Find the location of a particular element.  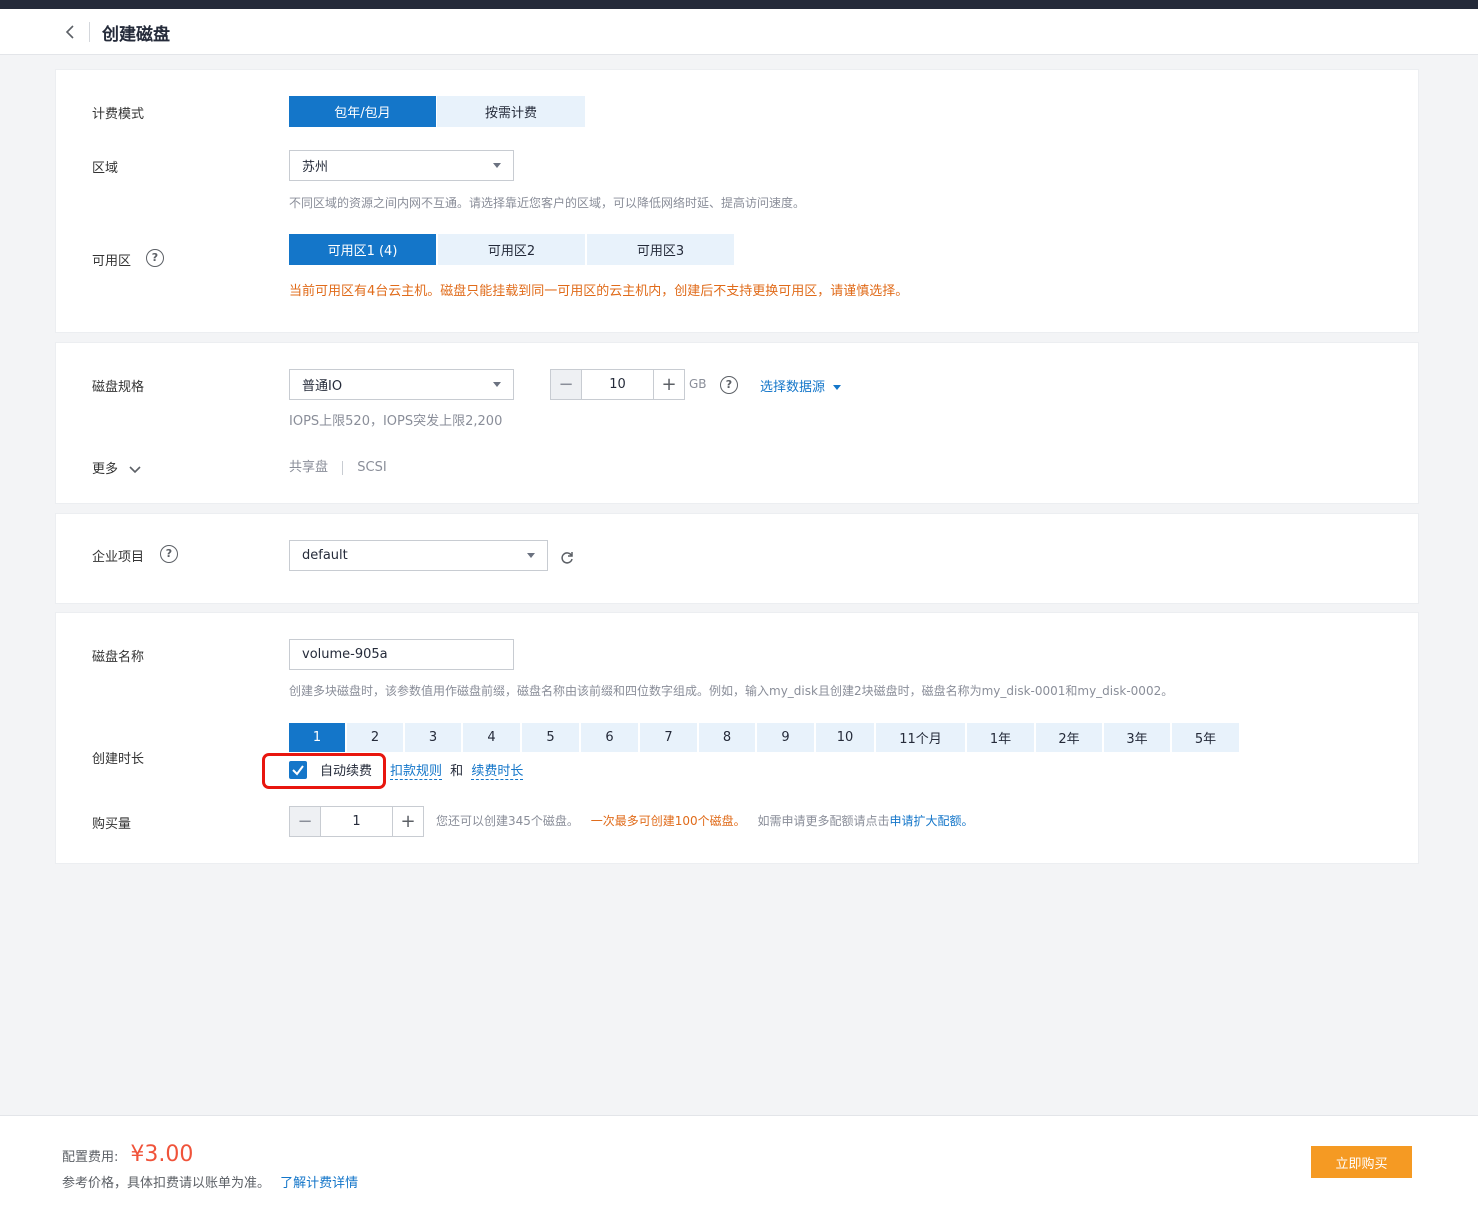

duration-option-3: 3 is located at coordinates (433, 737).